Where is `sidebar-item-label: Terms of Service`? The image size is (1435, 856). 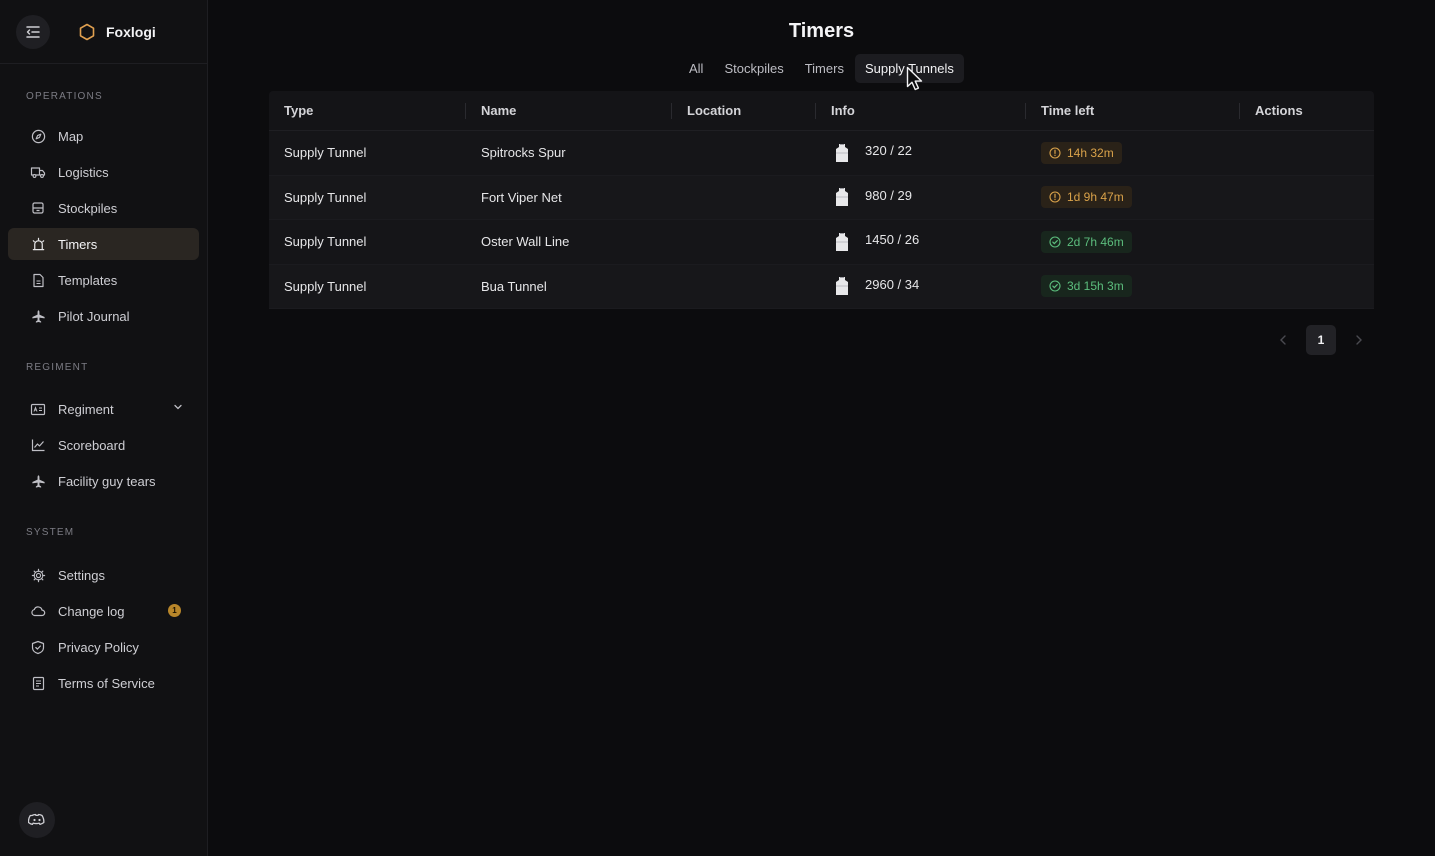 sidebar-item-label: Terms of Service is located at coordinates (106, 683).